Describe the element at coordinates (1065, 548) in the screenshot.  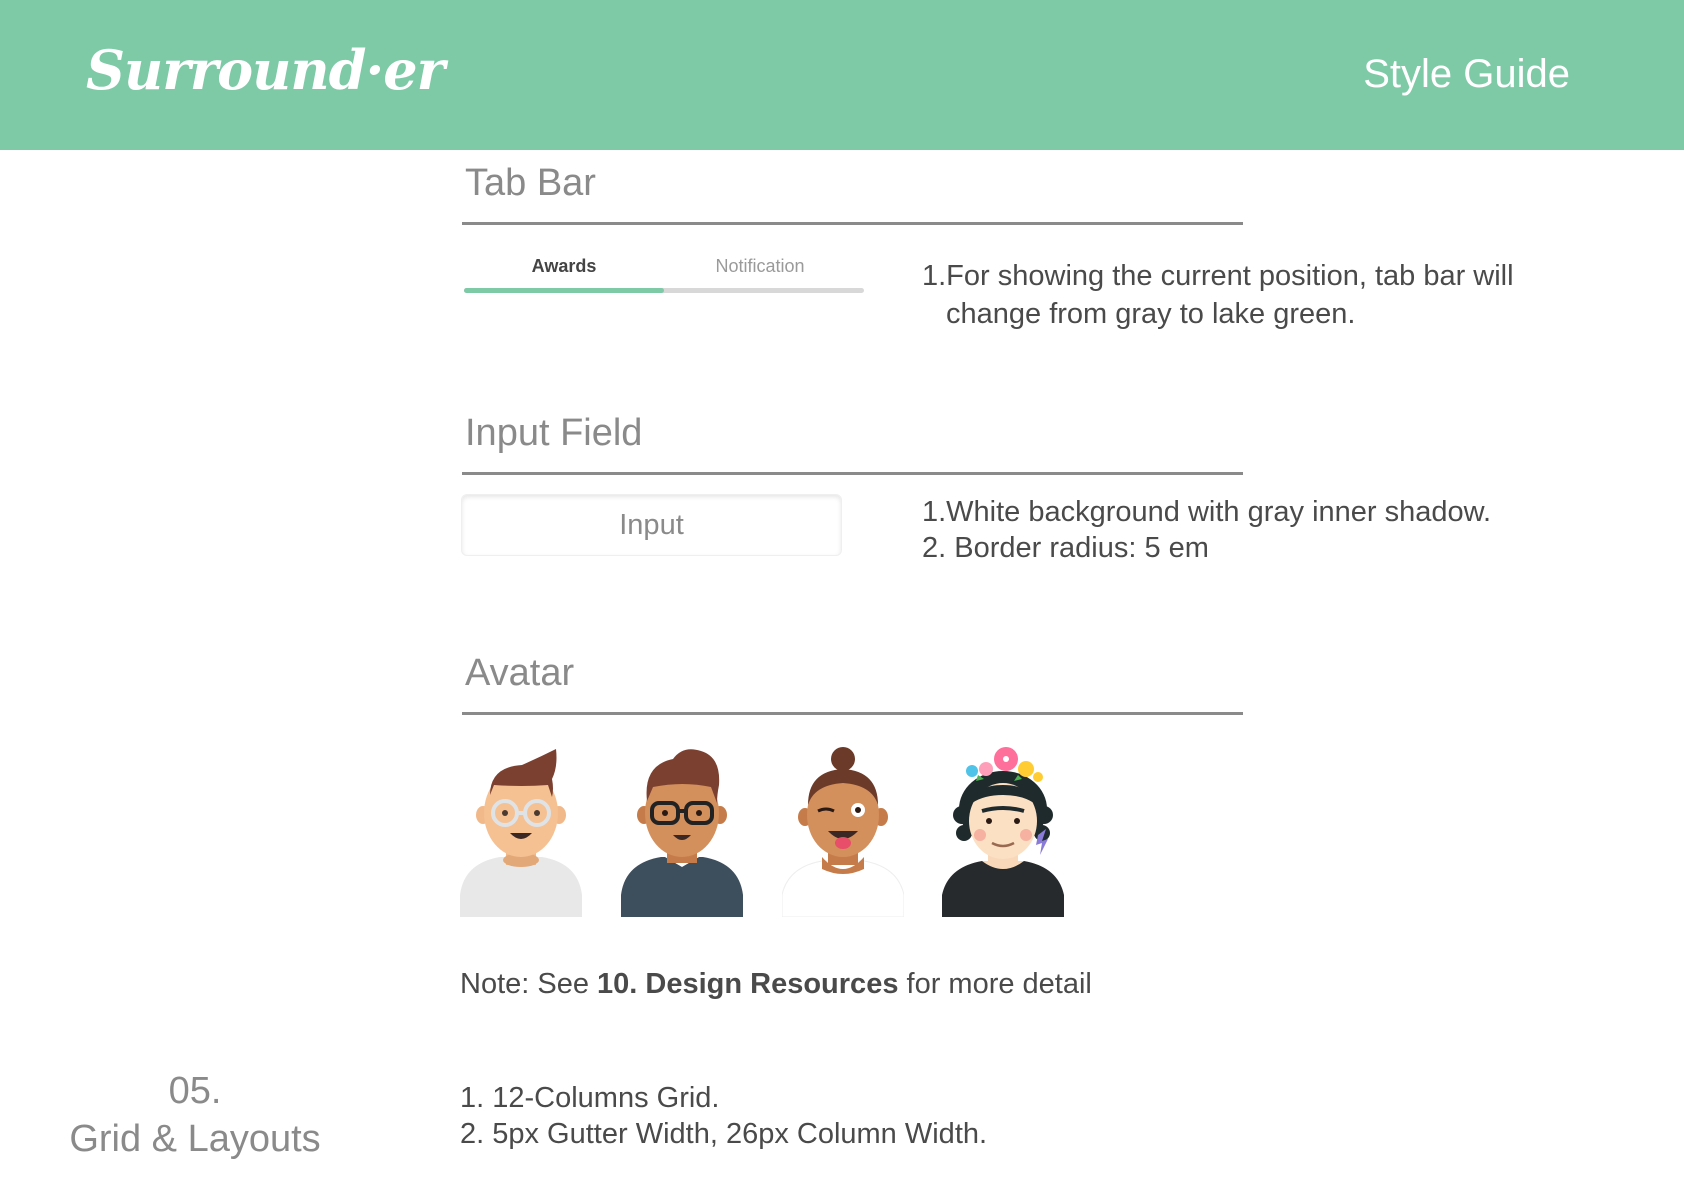
I see `input-description-2: 2. Border radius: 5 em` at that location.